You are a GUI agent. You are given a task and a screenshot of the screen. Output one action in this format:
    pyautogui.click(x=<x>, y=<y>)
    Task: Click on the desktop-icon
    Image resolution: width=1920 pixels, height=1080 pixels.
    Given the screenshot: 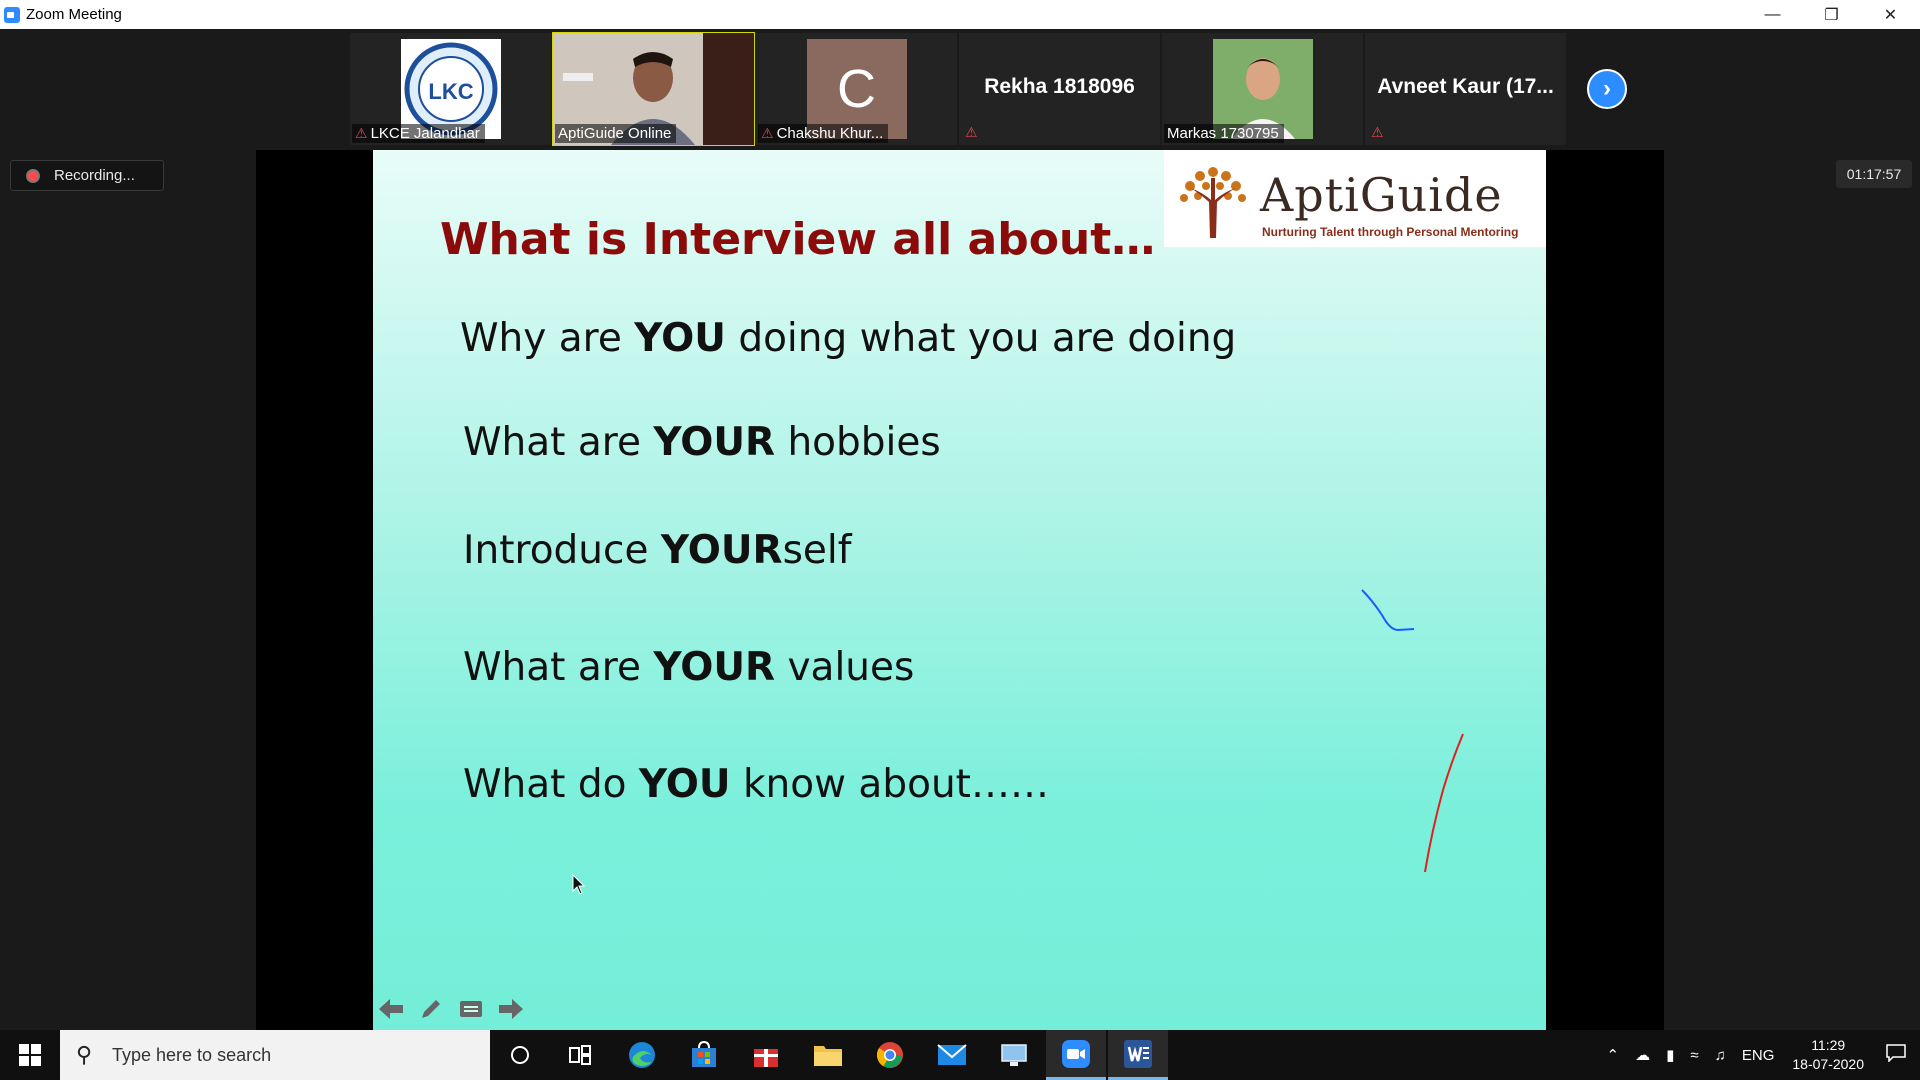 What is the action you would take?
    pyautogui.click(x=1014, y=1055)
    